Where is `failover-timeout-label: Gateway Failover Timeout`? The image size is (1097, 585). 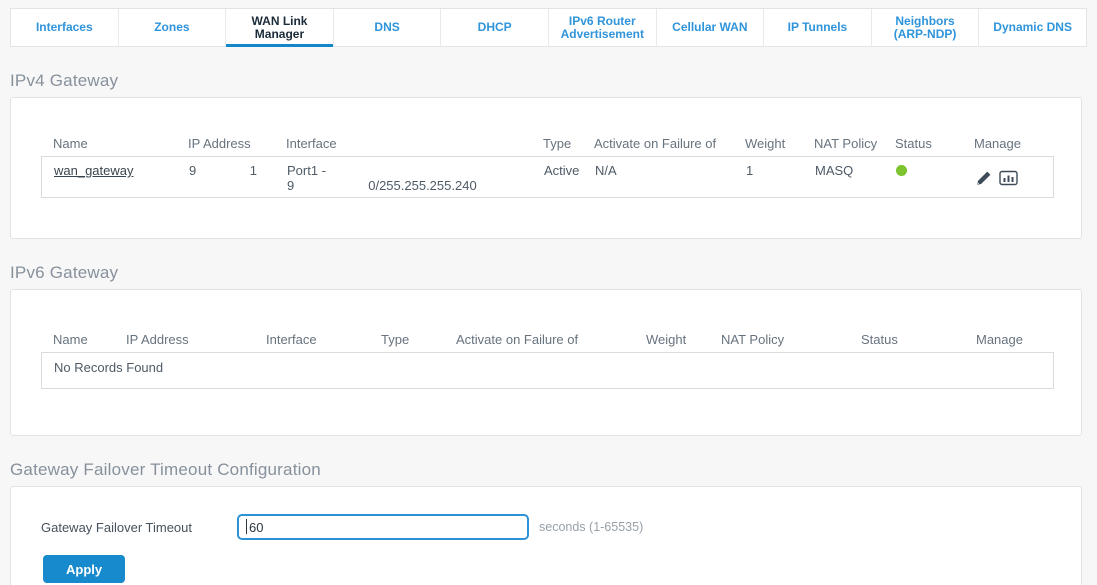 failover-timeout-label: Gateway Failover Timeout is located at coordinates (117, 527).